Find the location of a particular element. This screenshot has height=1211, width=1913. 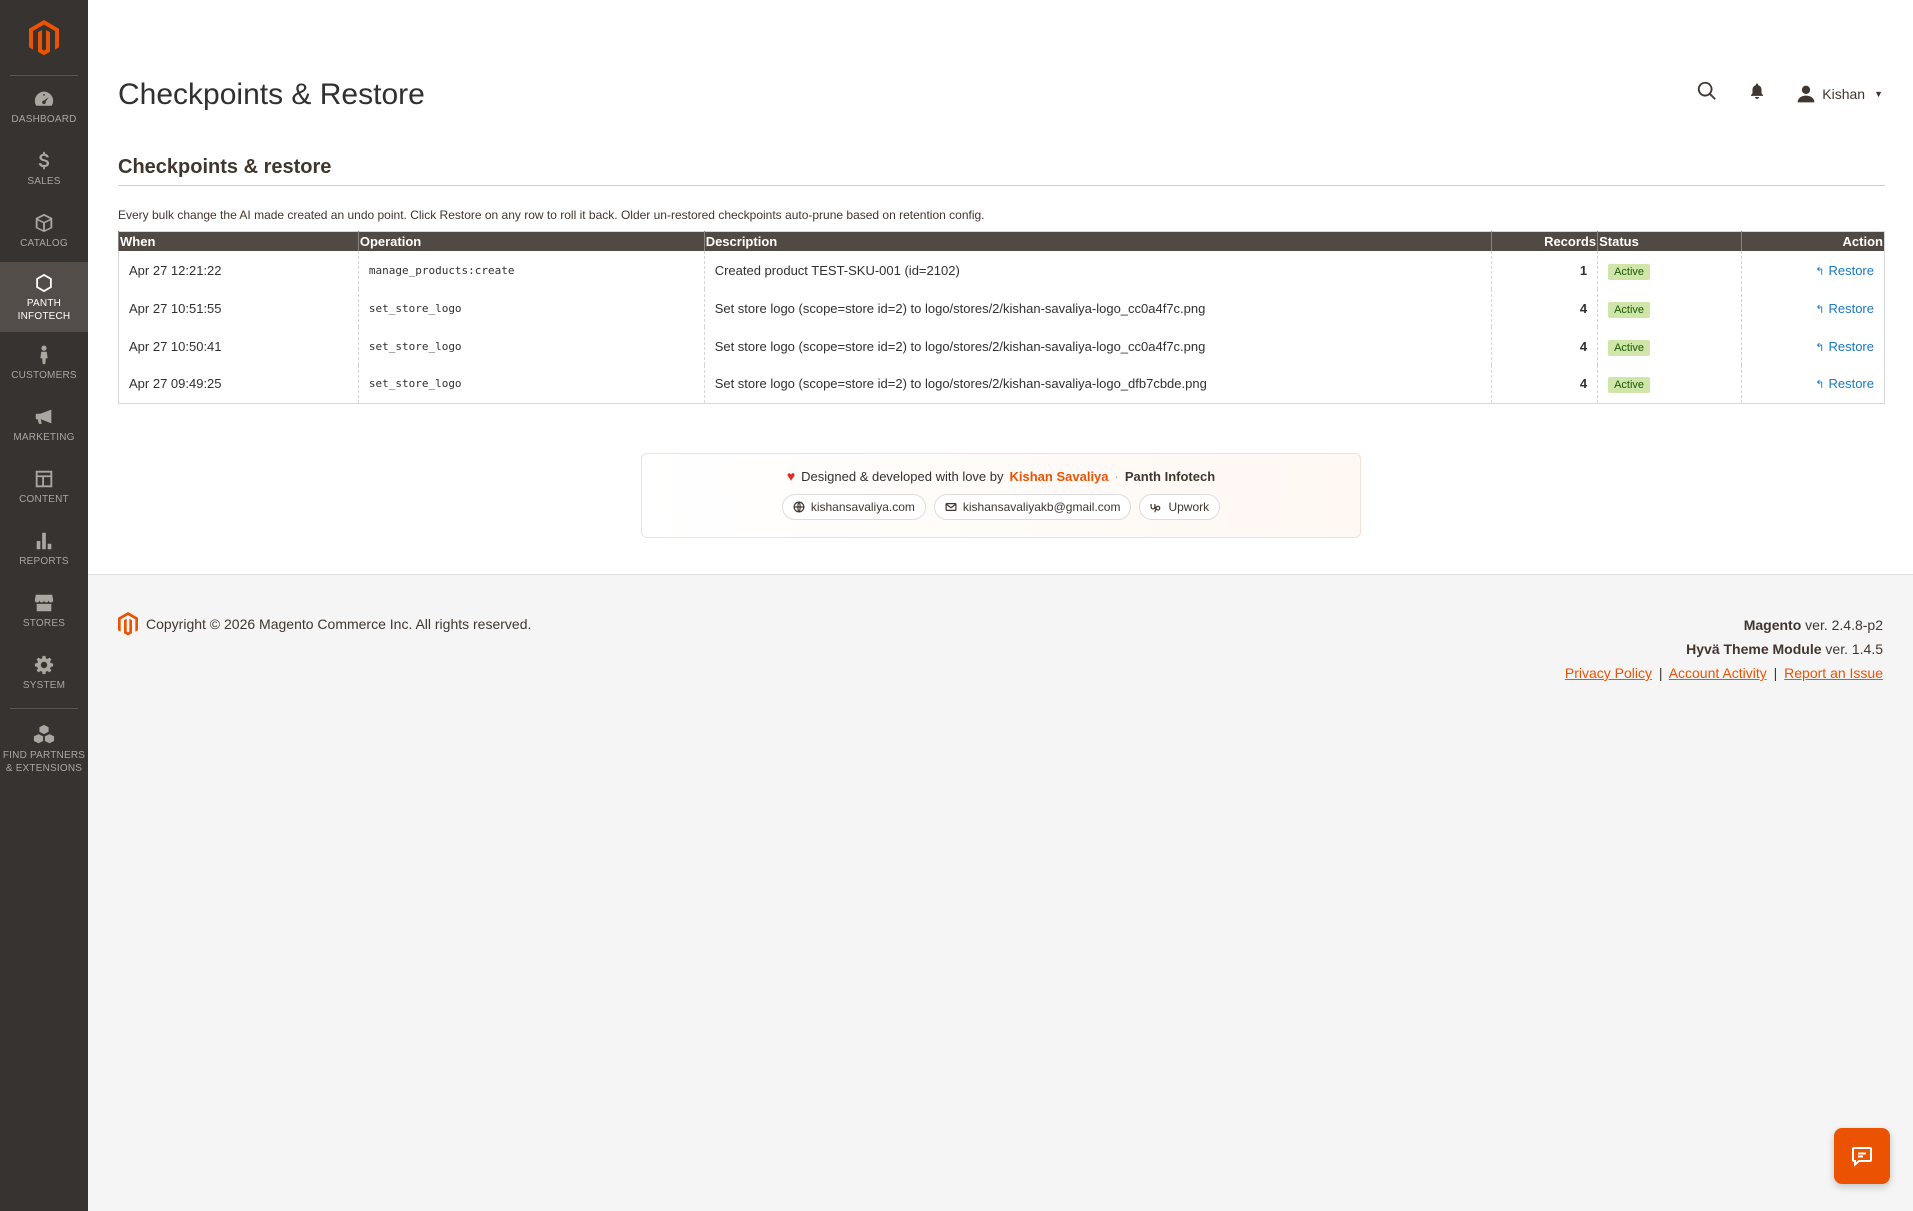

cell-status: Active is located at coordinates (1669, 270).